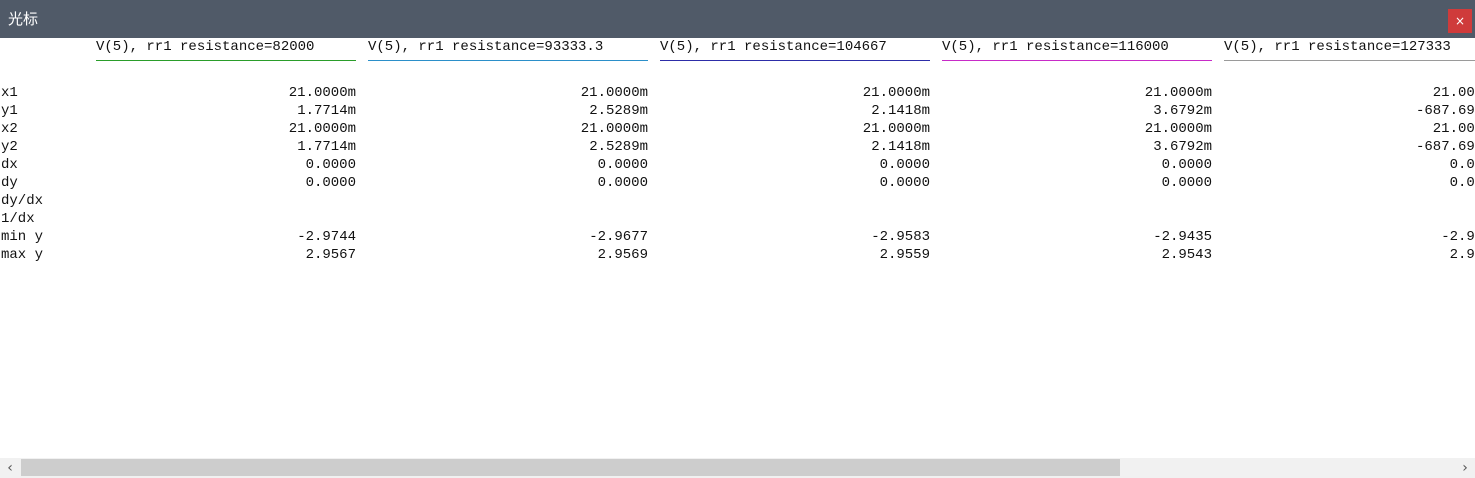 Image resolution: width=1475 pixels, height=478 pixels. I want to click on scroll-left-icon: ‹, so click(10, 468).